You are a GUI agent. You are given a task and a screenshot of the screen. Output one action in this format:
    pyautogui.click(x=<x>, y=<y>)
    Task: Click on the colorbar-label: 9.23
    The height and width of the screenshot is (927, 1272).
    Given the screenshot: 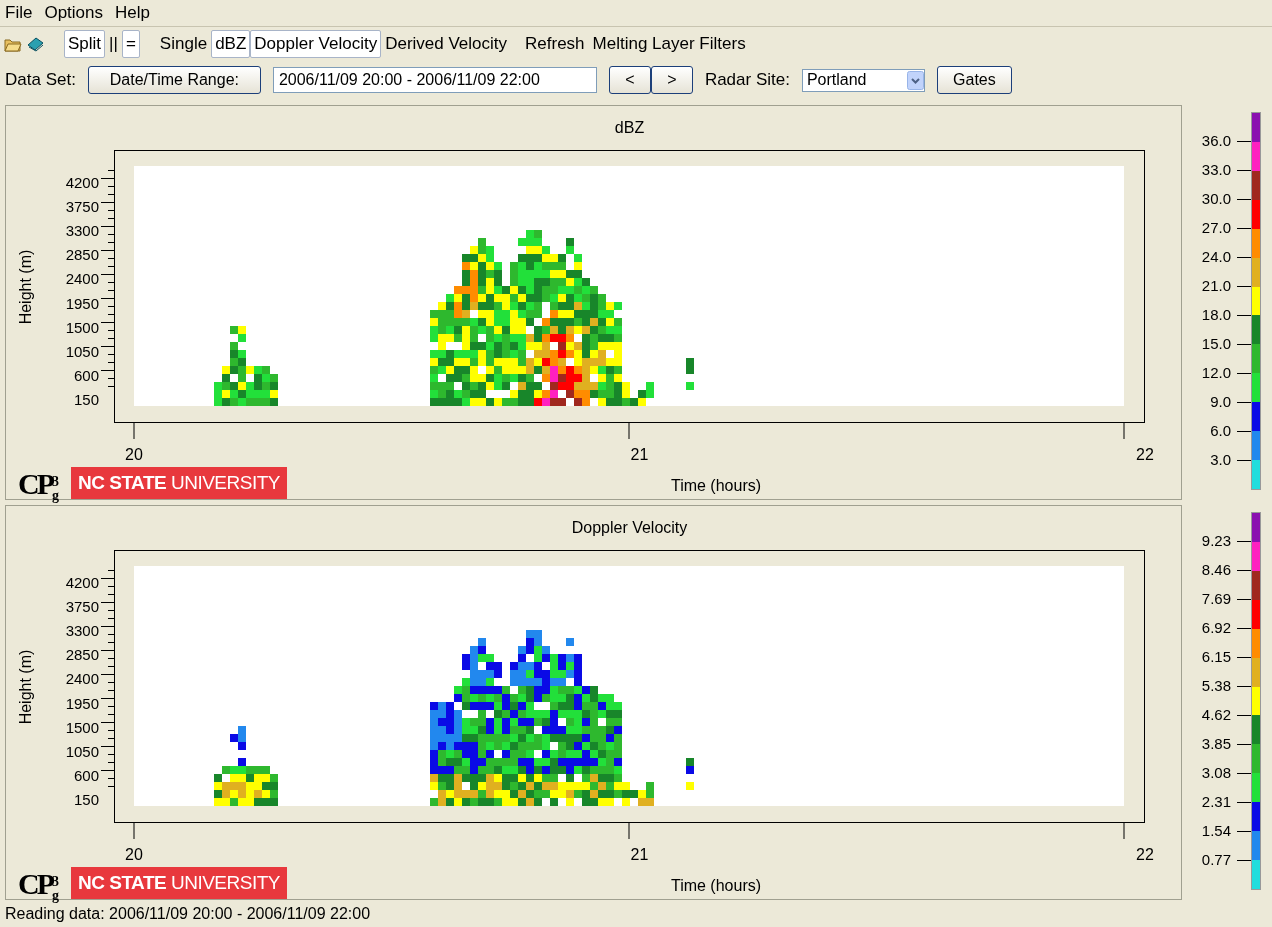 What is the action you would take?
    pyautogui.click(x=1216, y=541)
    